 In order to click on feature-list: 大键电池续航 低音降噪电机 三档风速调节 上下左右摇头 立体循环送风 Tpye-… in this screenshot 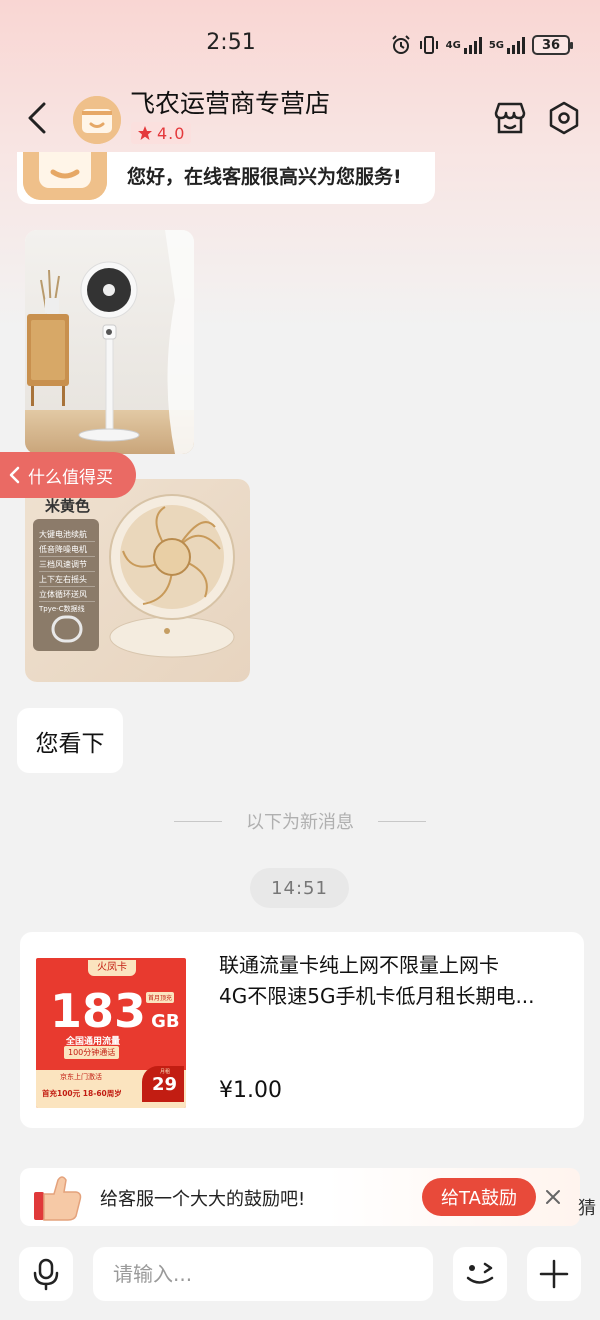, I will do `click(67, 572)`.